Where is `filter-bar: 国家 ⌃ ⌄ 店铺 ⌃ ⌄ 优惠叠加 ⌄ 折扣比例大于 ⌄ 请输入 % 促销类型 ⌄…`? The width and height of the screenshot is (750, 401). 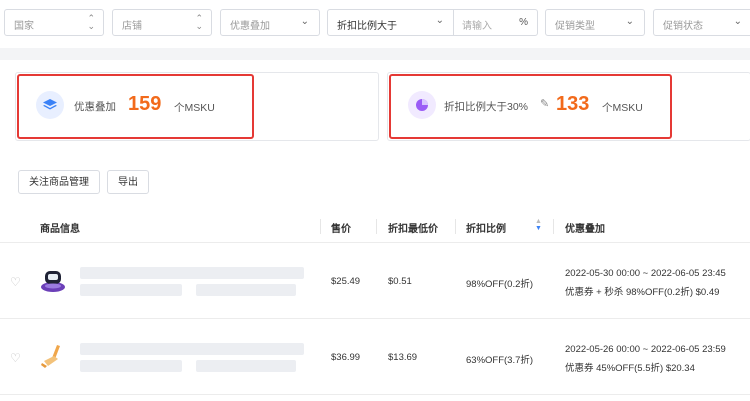 filter-bar: 国家 ⌃ ⌄ 店铺 ⌃ ⌄ 优惠叠加 ⌄ 折扣比例大于 ⌄ 请输入 % 促销类型 ⌄… is located at coordinates (375, 24).